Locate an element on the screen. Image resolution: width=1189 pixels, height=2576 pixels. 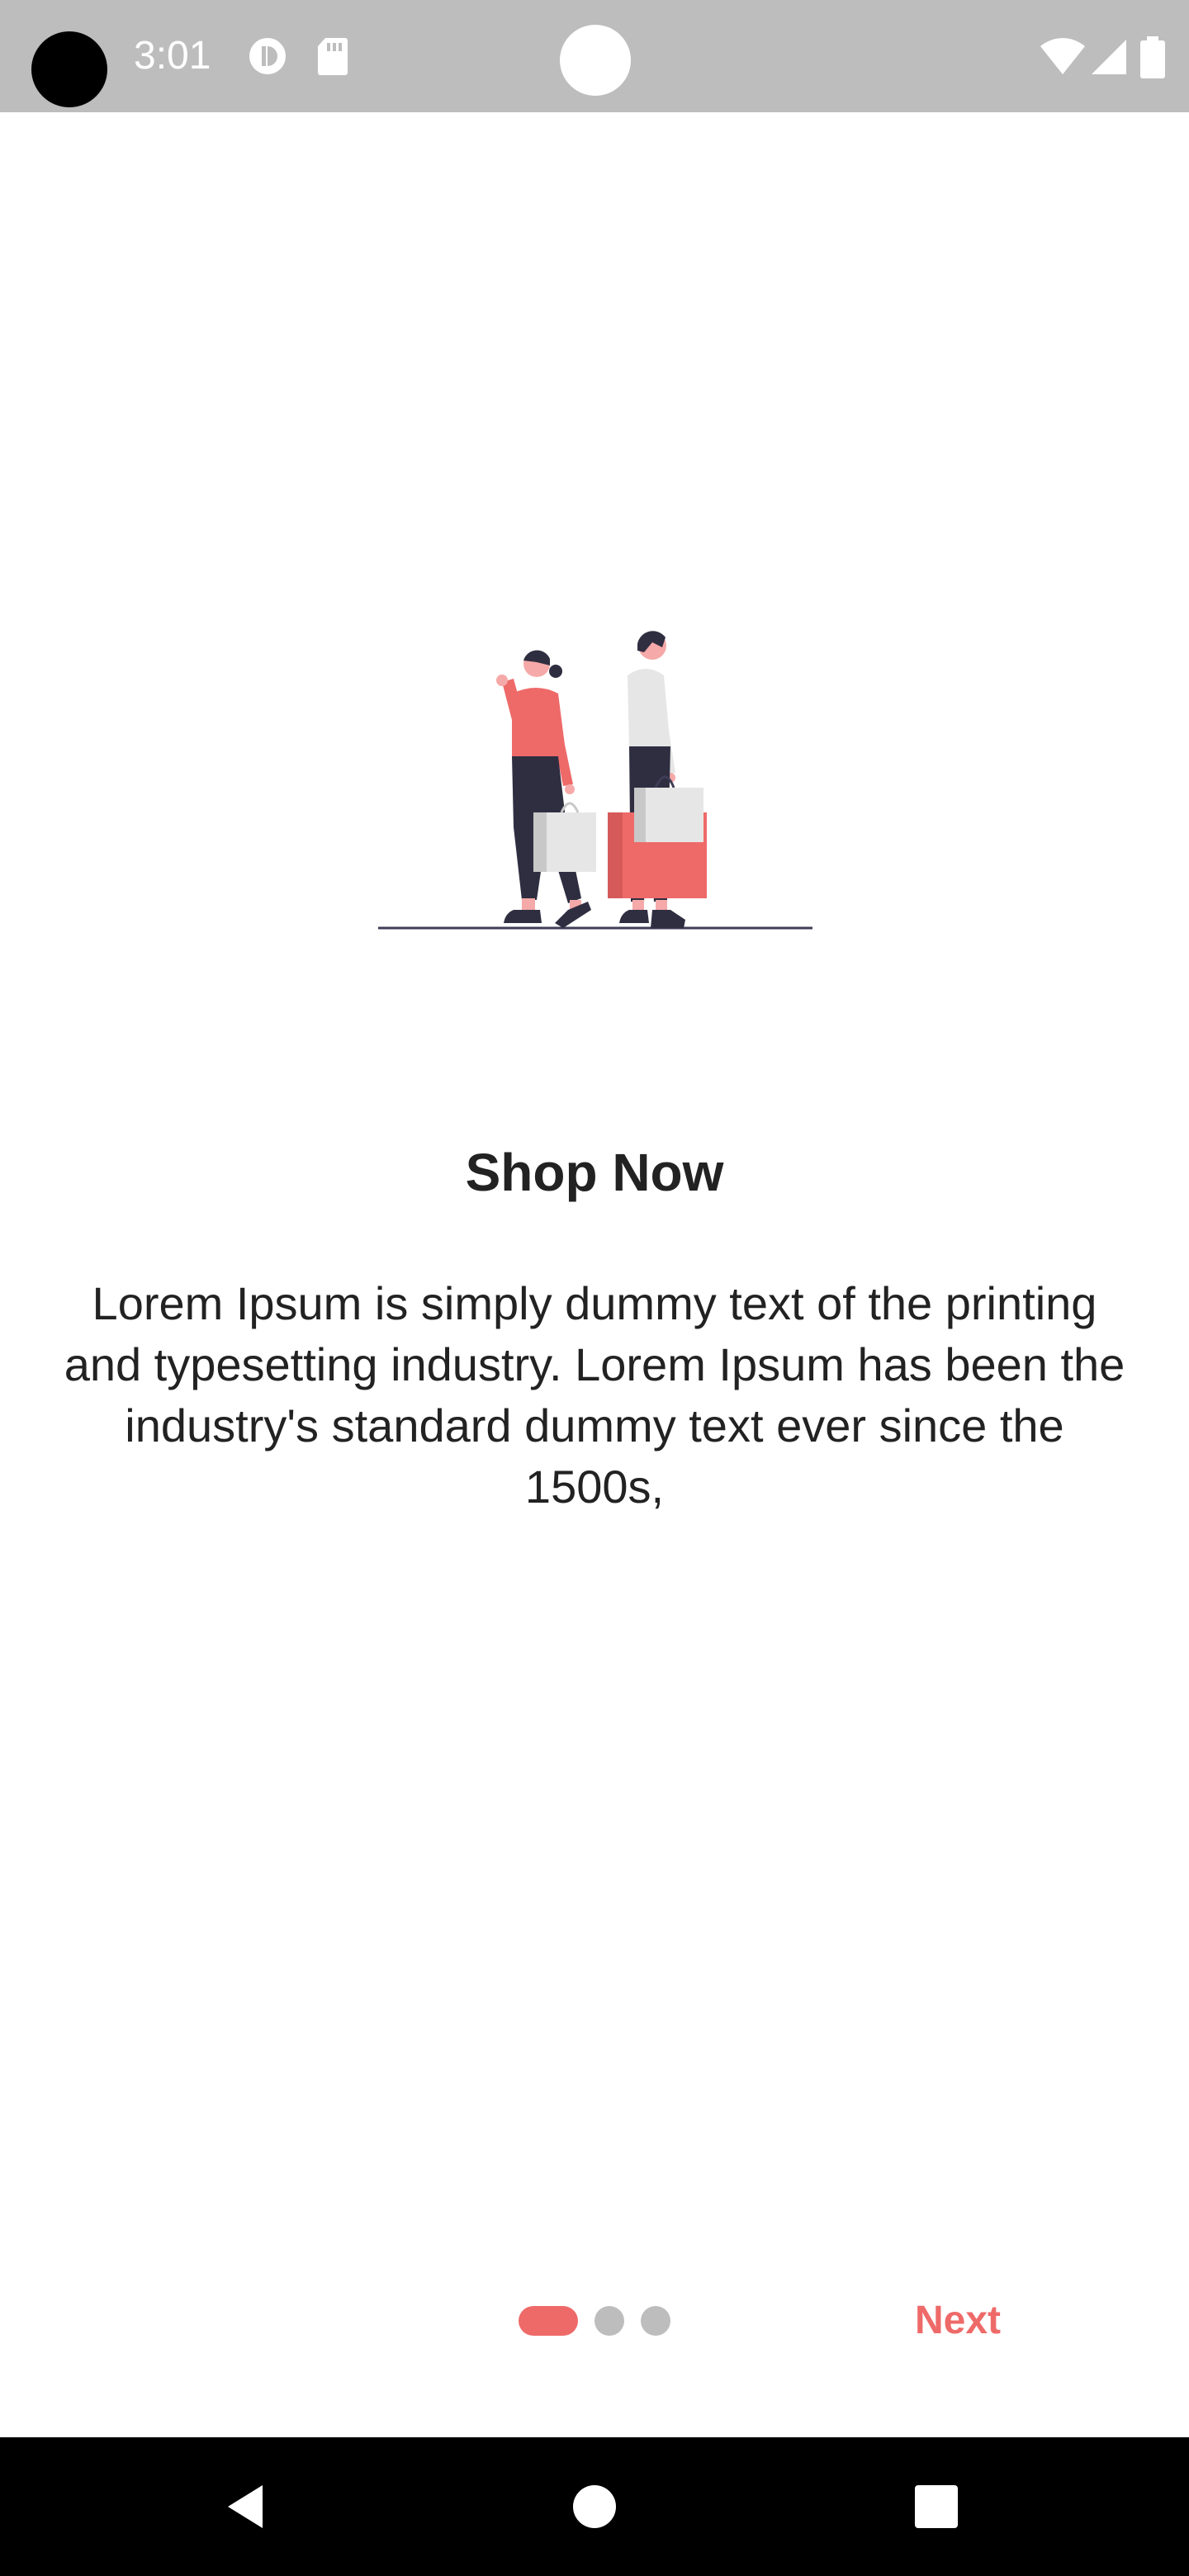
page-indicator is located at coordinates (594, 2321).